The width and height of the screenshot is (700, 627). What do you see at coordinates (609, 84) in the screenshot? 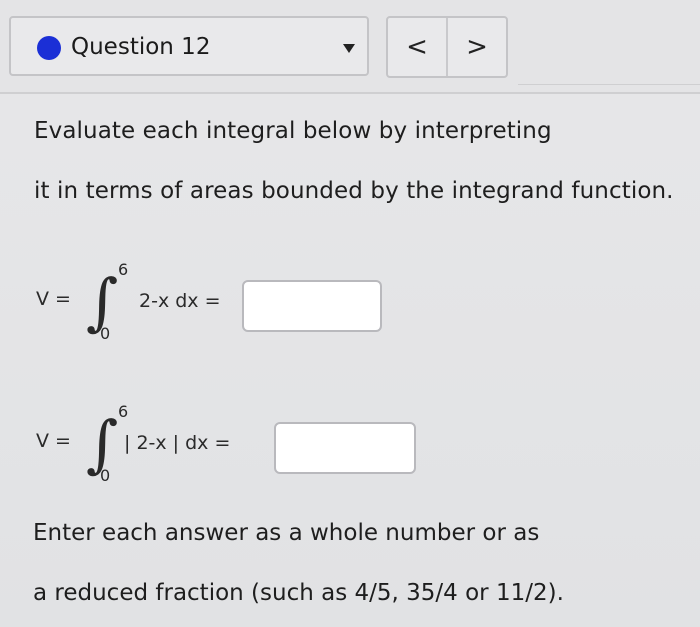
I see `header-divider` at bounding box center [609, 84].